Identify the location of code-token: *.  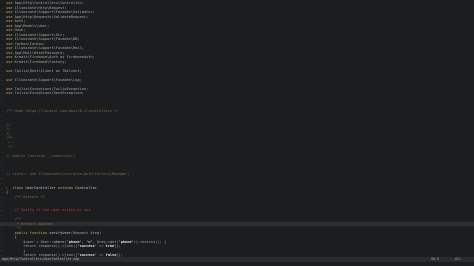
(8, 142).